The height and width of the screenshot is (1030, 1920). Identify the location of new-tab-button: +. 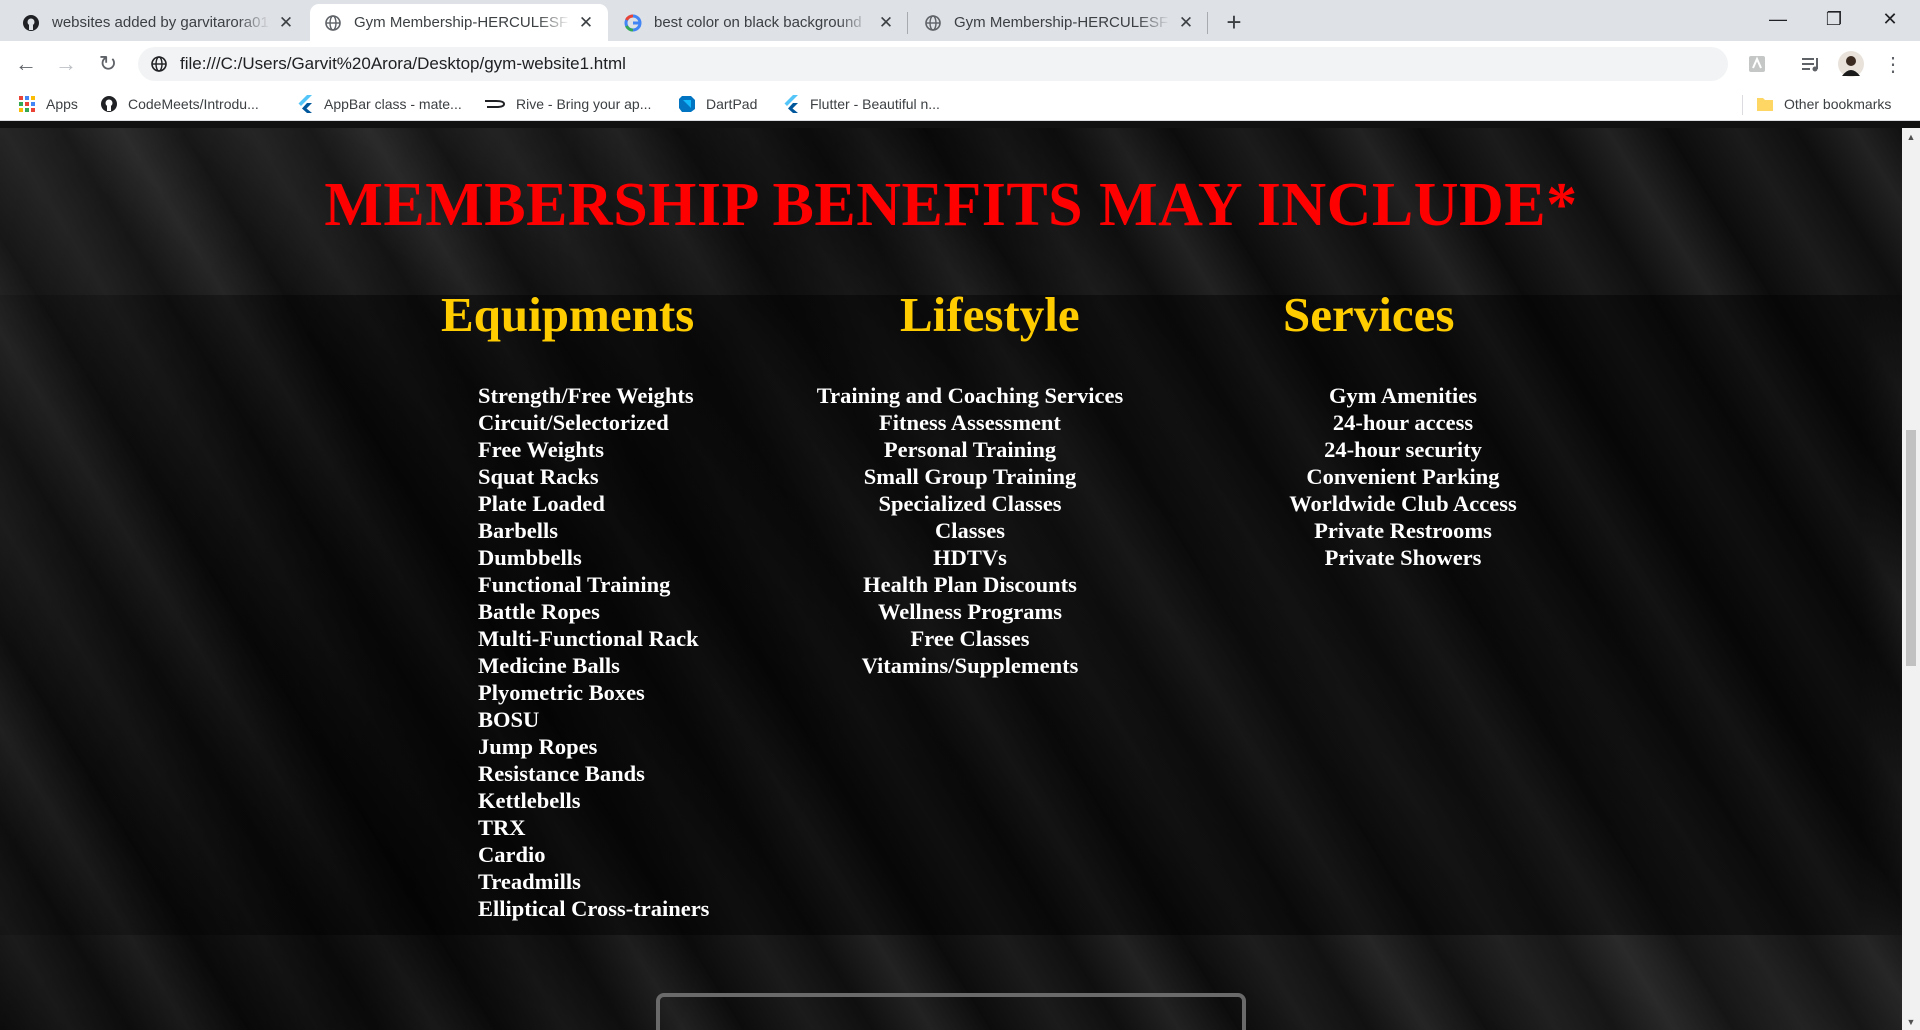
(1234, 22).